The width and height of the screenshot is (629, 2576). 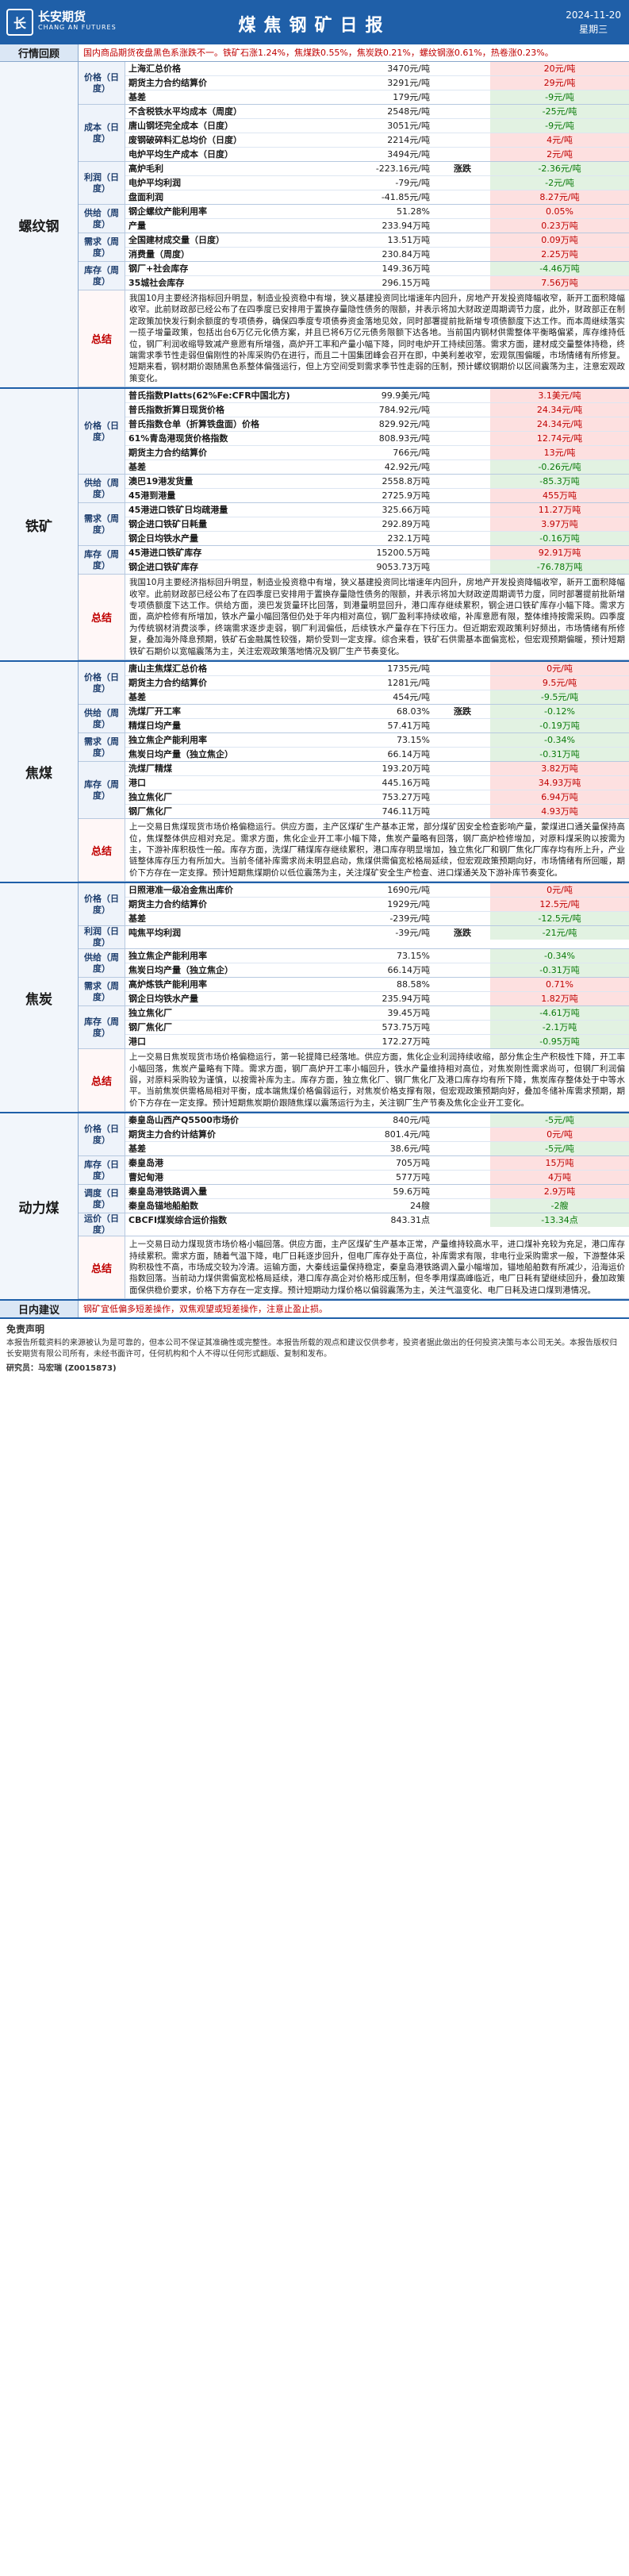 I want to click on indicator-row: 45港到港量 2725.9万吨 455万吨, so click(x=377, y=496).